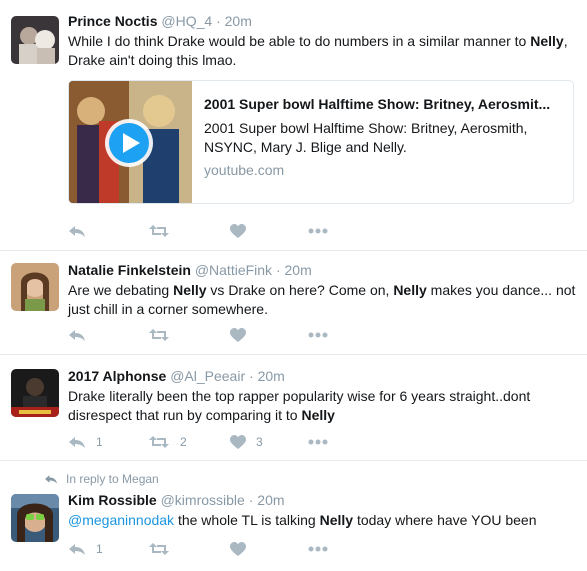 This screenshot has width=587, height=571. I want to click on author-handle: @NattieFink, so click(233, 270).